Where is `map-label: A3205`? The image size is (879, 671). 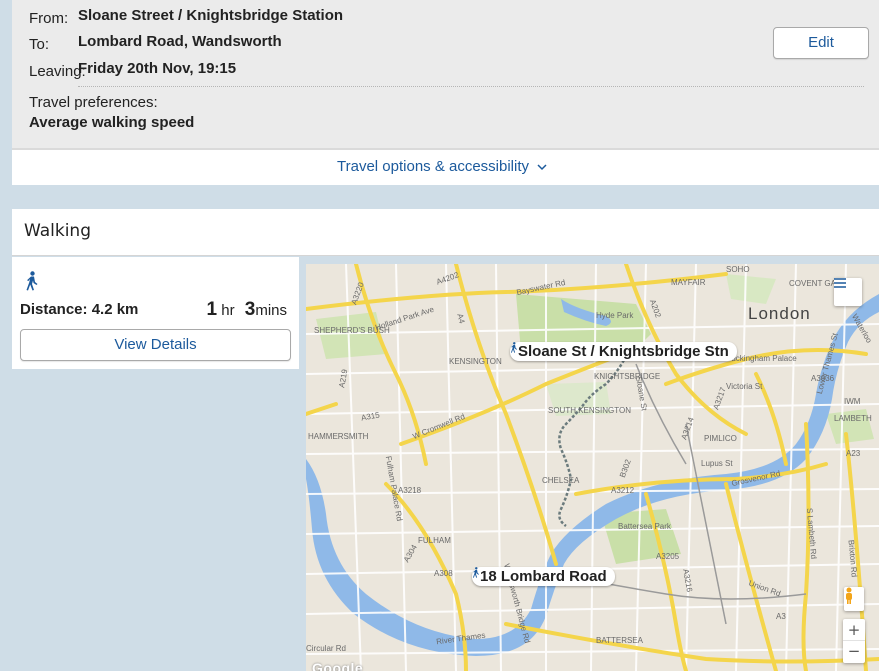
map-label: A3205 is located at coordinates (668, 556).